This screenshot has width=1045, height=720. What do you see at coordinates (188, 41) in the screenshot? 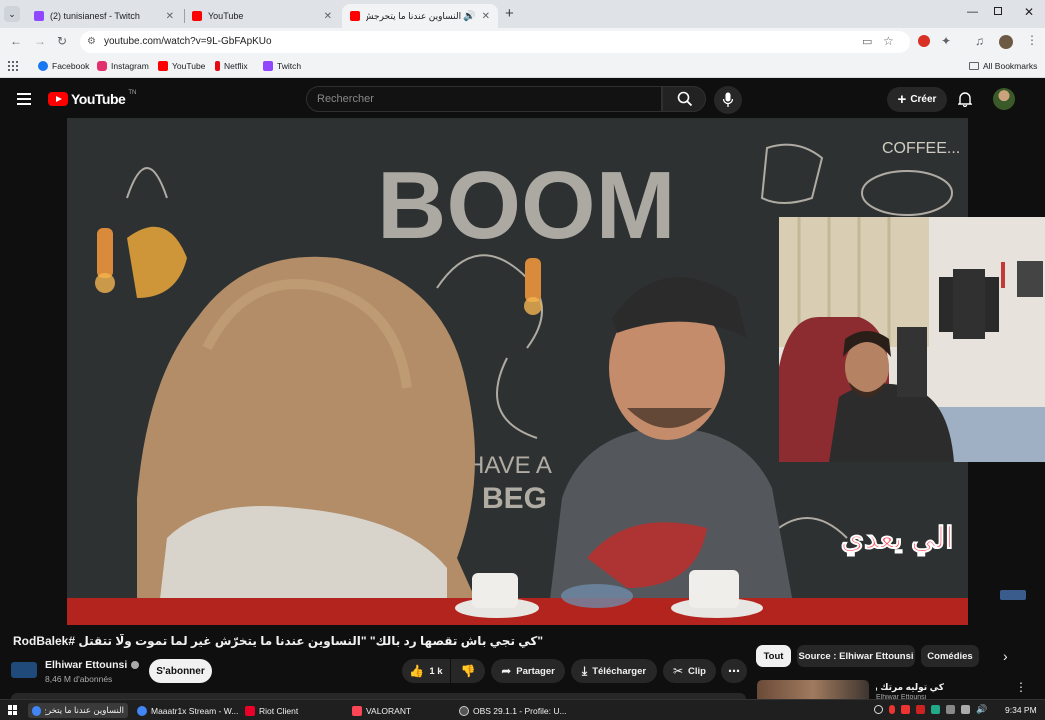
I see `url-text: youtube.com/watch?v=9L-GbFApKUo` at bounding box center [188, 41].